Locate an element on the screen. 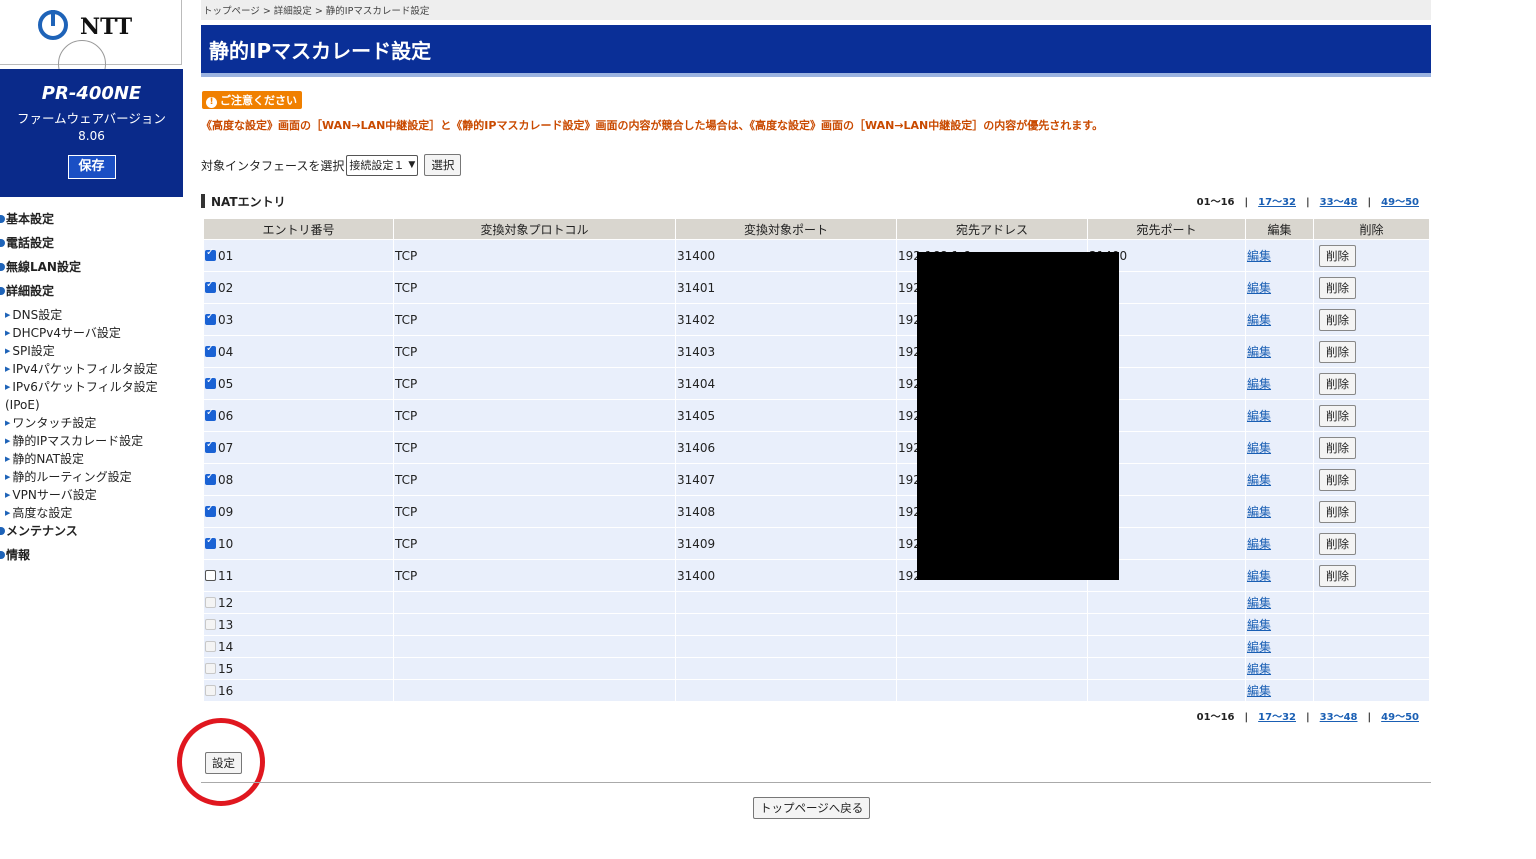 The image size is (1536, 859). caution-badge: ! ご注意ください is located at coordinates (252, 100).